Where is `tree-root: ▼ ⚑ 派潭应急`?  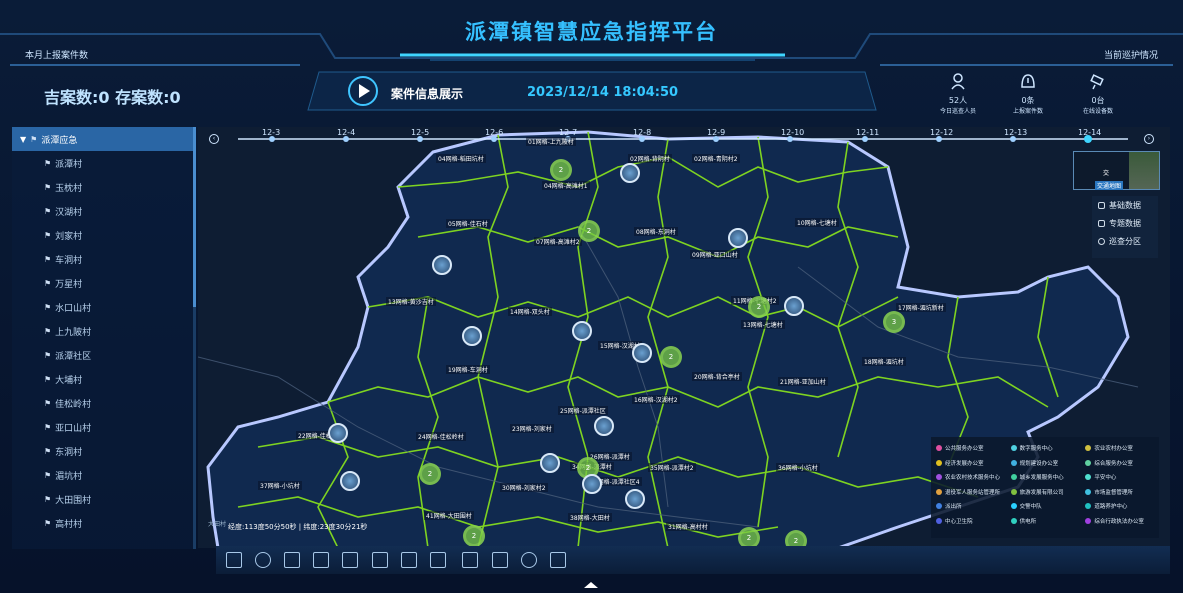
tree-root: ▼ ⚑ 派潭应急 is located at coordinates (103, 139).